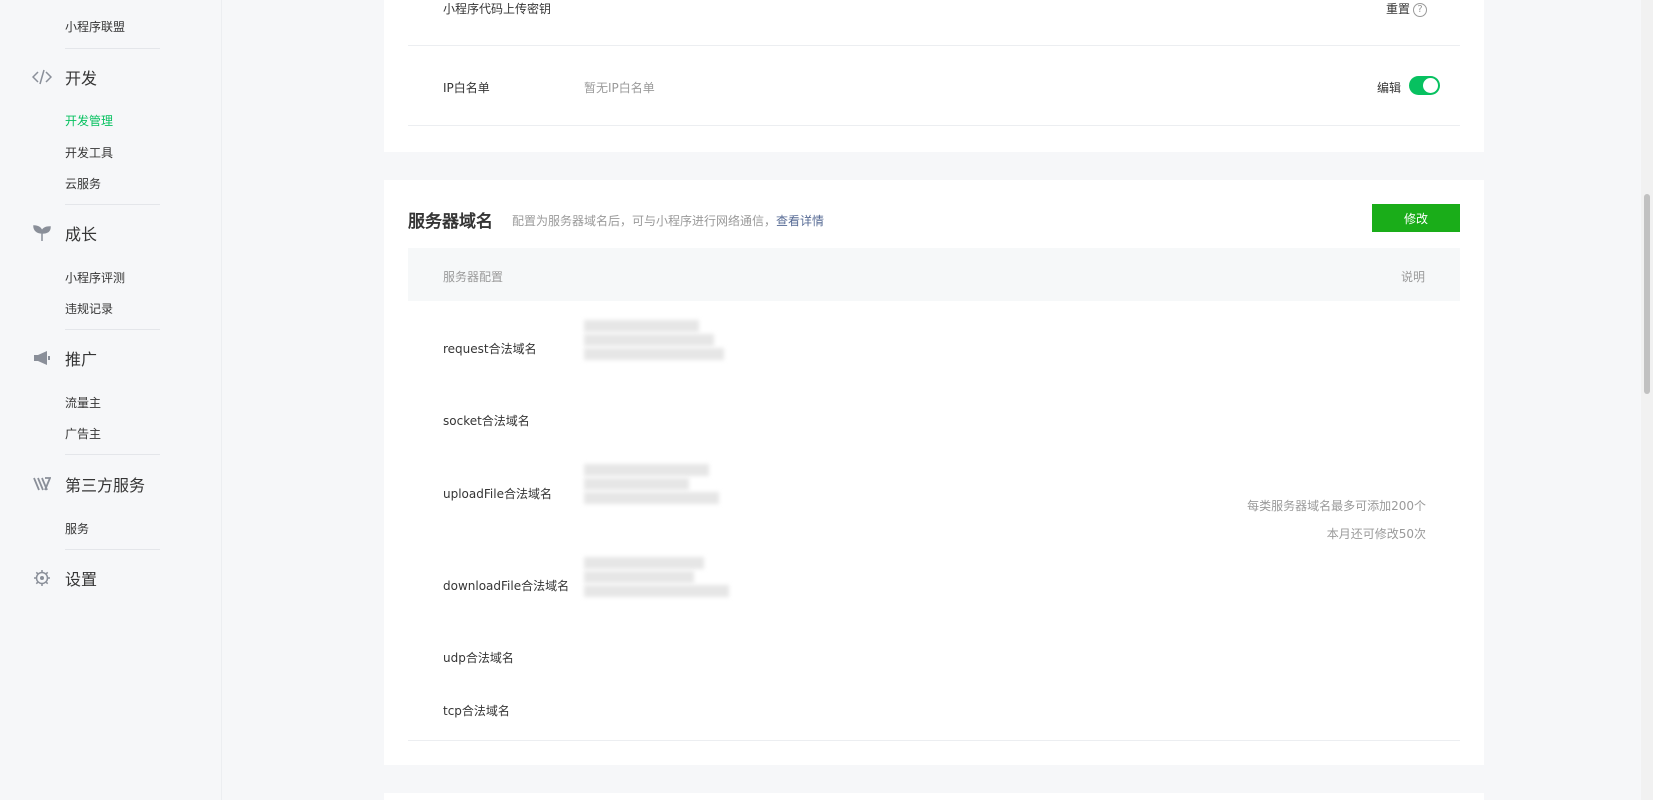  I want to click on header-server-config: 服务器配置, so click(473, 277).